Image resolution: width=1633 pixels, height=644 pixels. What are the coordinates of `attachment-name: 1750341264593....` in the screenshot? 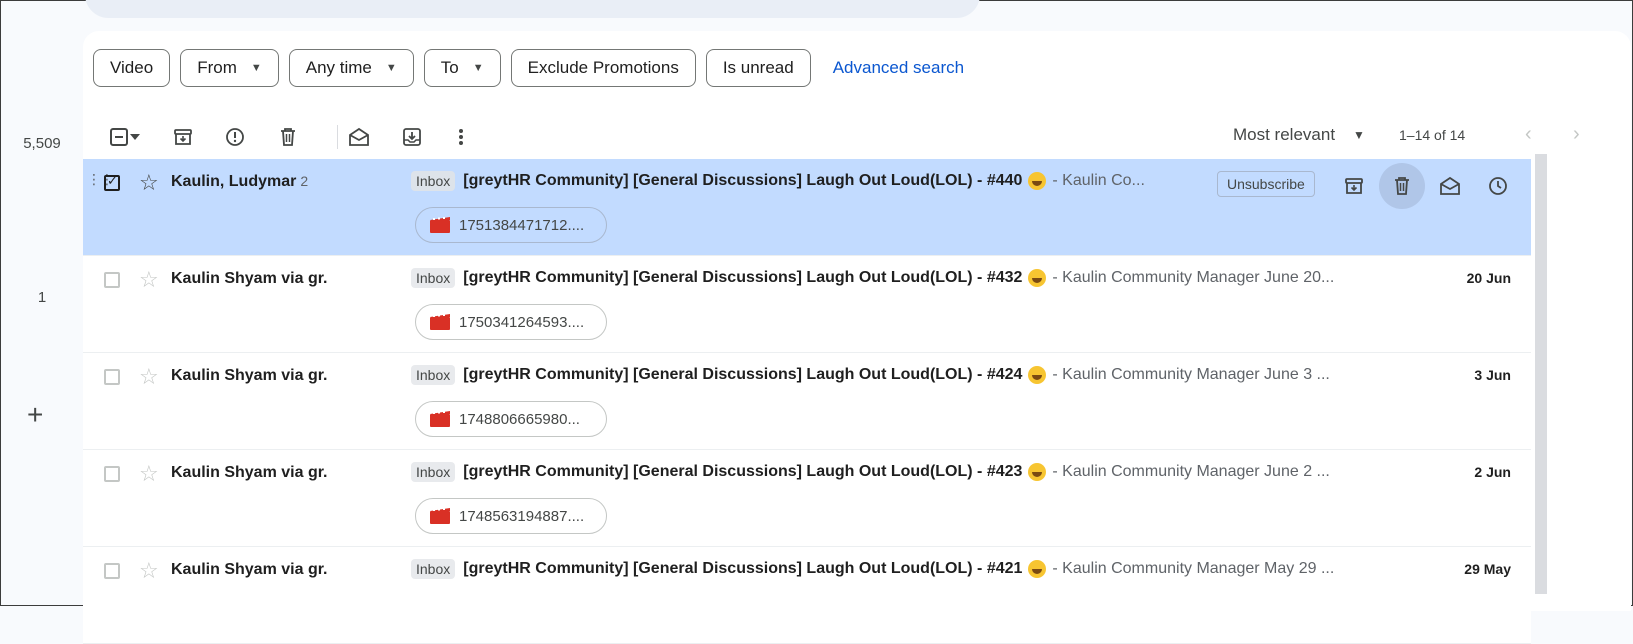 It's located at (522, 322).